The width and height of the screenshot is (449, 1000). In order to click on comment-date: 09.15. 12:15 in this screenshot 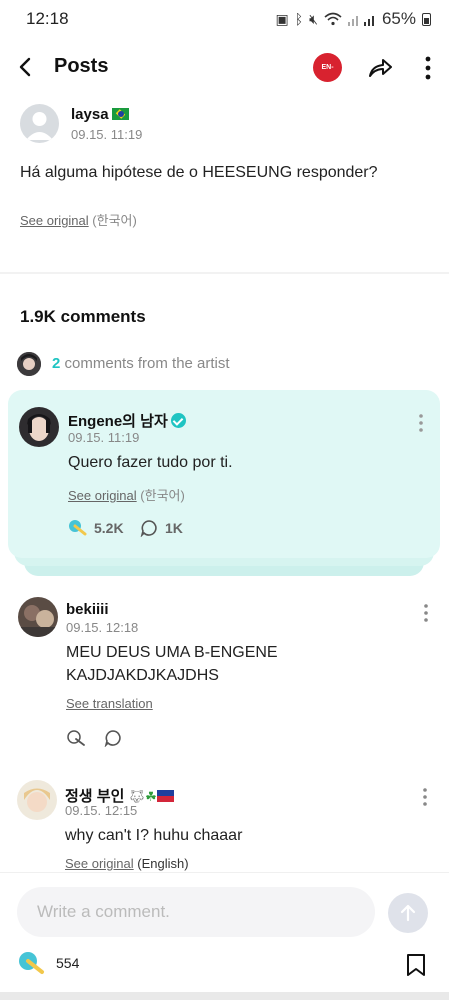, I will do `click(101, 810)`.